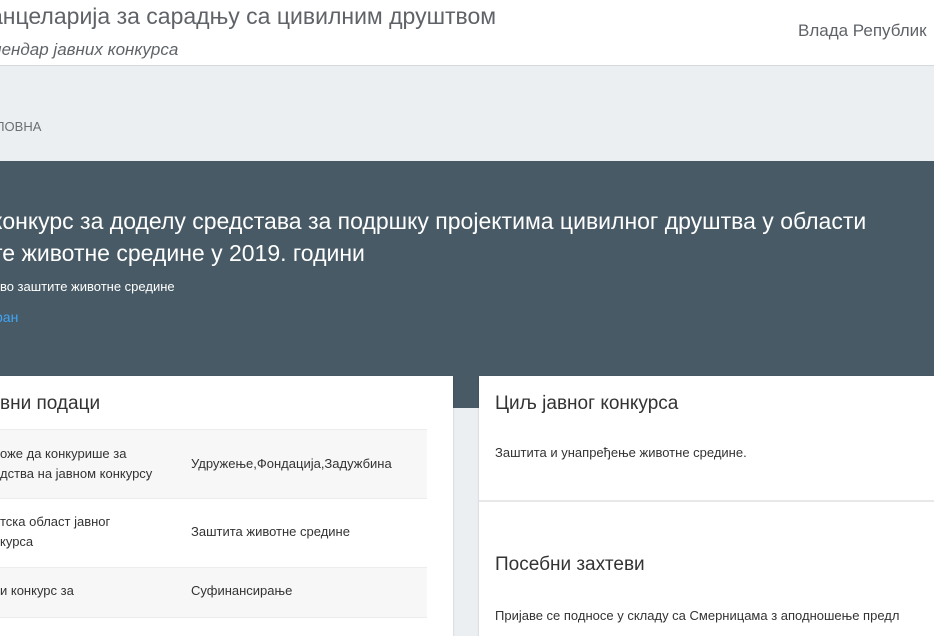  I want to click on section-divider, so click(706, 501).